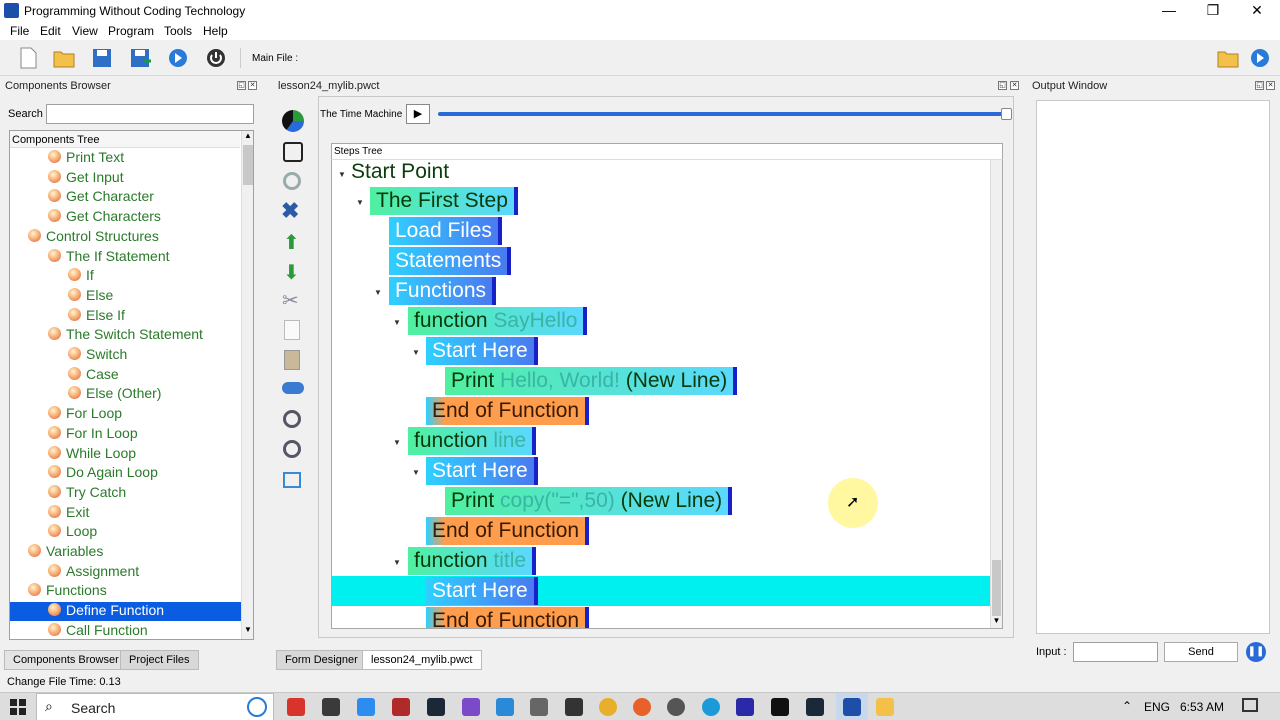 The height and width of the screenshot is (720, 1280). Describe the element at coordinates (400, 172) in the screenshot. I see `start-point: Start Point` at that location.